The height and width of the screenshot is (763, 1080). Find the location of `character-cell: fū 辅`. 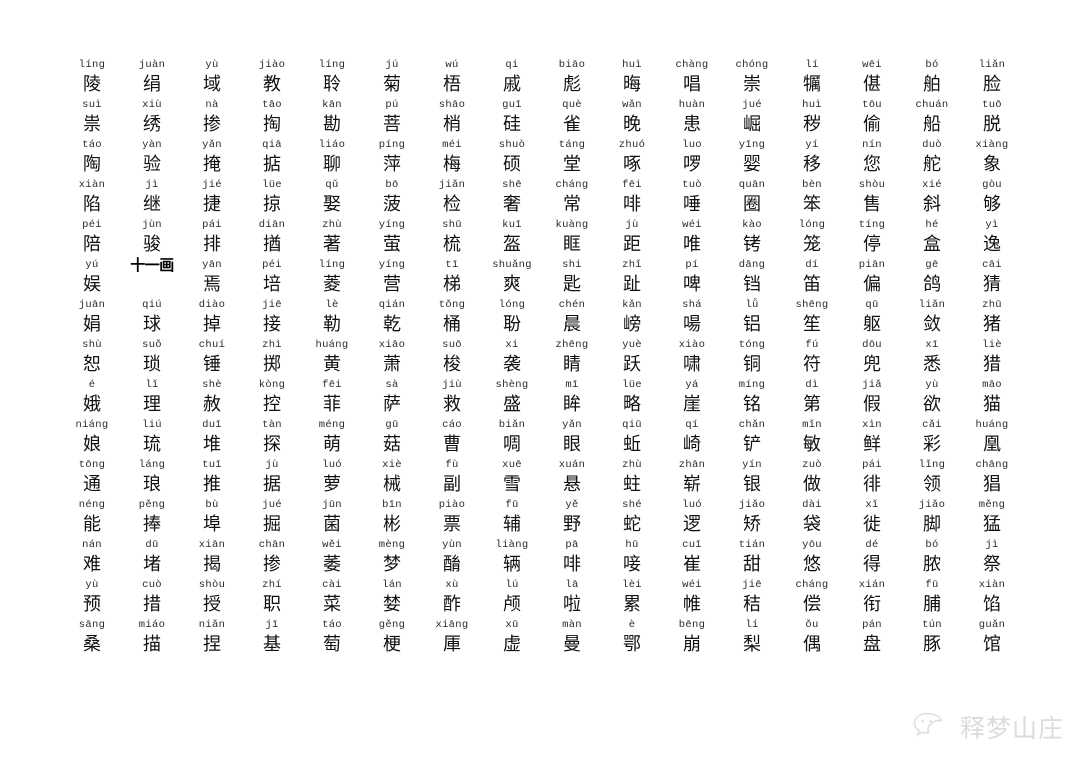

character-cell: fū 辅 is located at coordinates (512, 518).